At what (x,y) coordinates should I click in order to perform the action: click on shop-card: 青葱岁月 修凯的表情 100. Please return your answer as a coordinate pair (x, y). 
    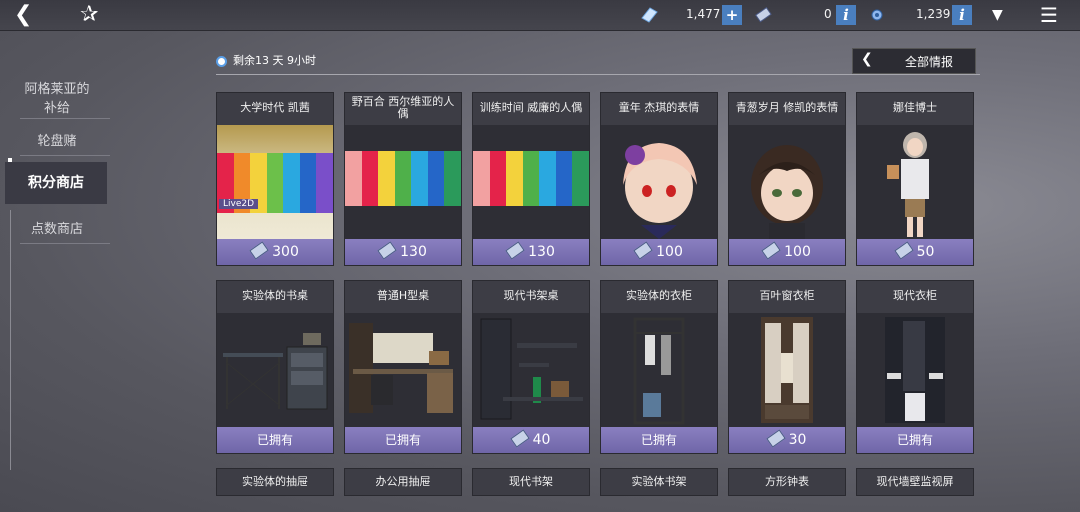
    Looking at the image, I should click on (787, 179).